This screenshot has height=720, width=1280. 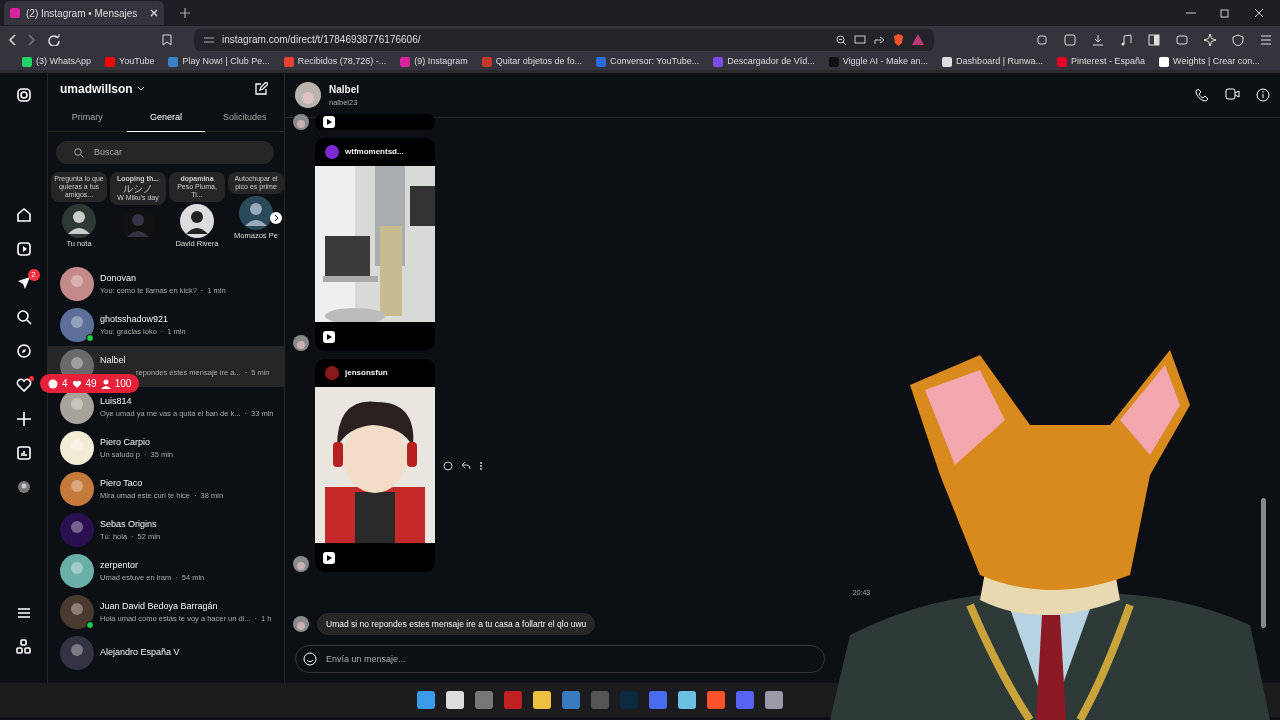 What do you see at coordinates (322, 40) in the screenshot?
I see `url-text: instagram.com/direct/t/17846938776176606/` at bounding box center [322, 40].